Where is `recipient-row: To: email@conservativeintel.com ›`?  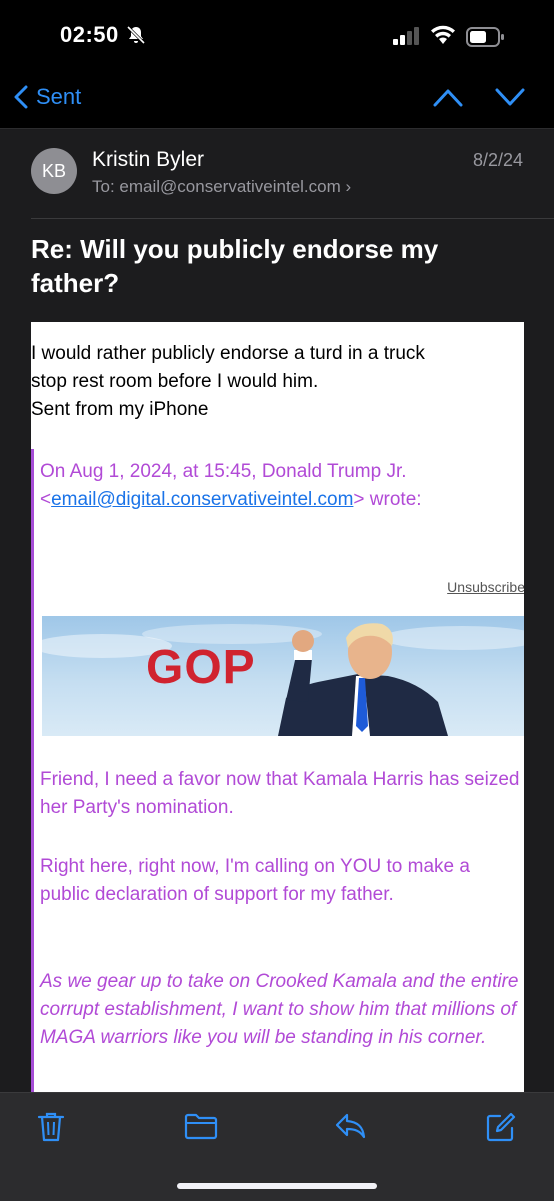
recipient-row: To: email@conservativeintel.com › is located at coordinates (221, 187).